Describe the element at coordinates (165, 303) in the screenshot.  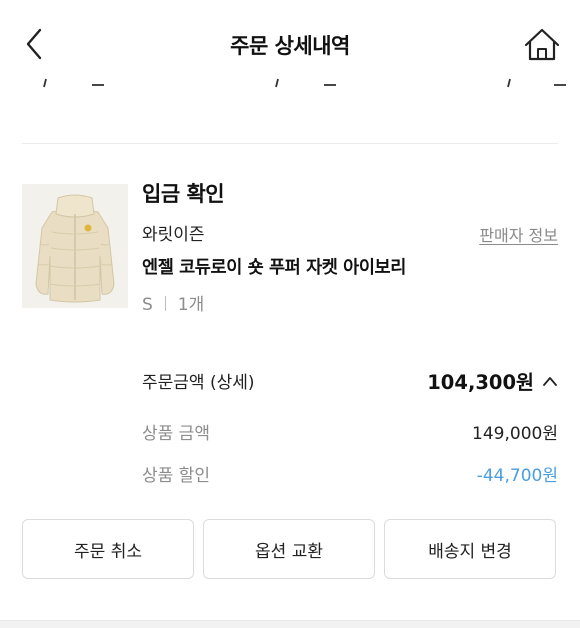
I see `option-separator` at that location.